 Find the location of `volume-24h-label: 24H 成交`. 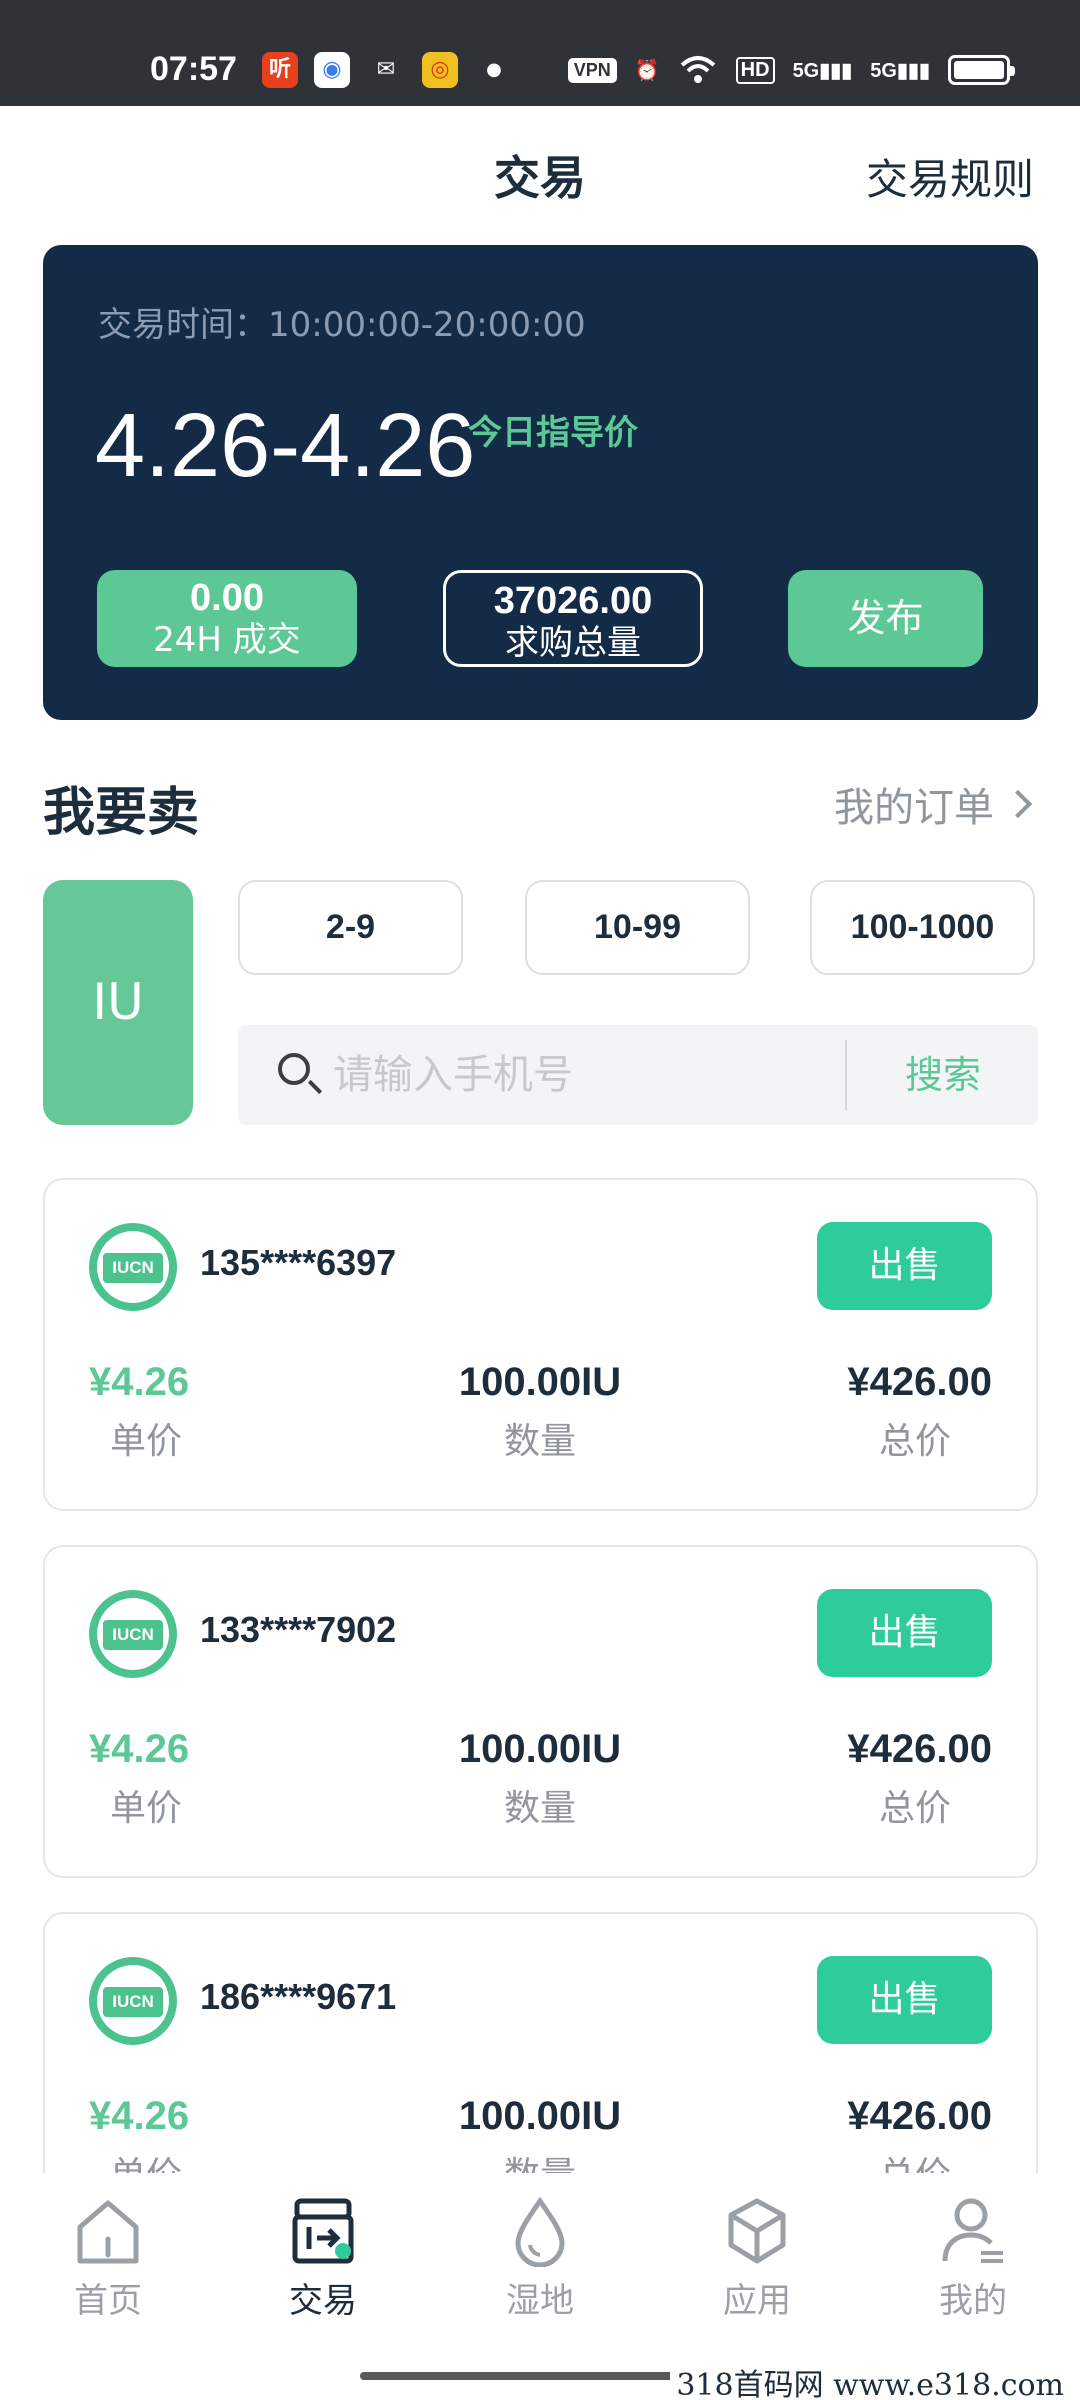

volume-24h-label: 24H 成交 is located at coordinates (227, 640).